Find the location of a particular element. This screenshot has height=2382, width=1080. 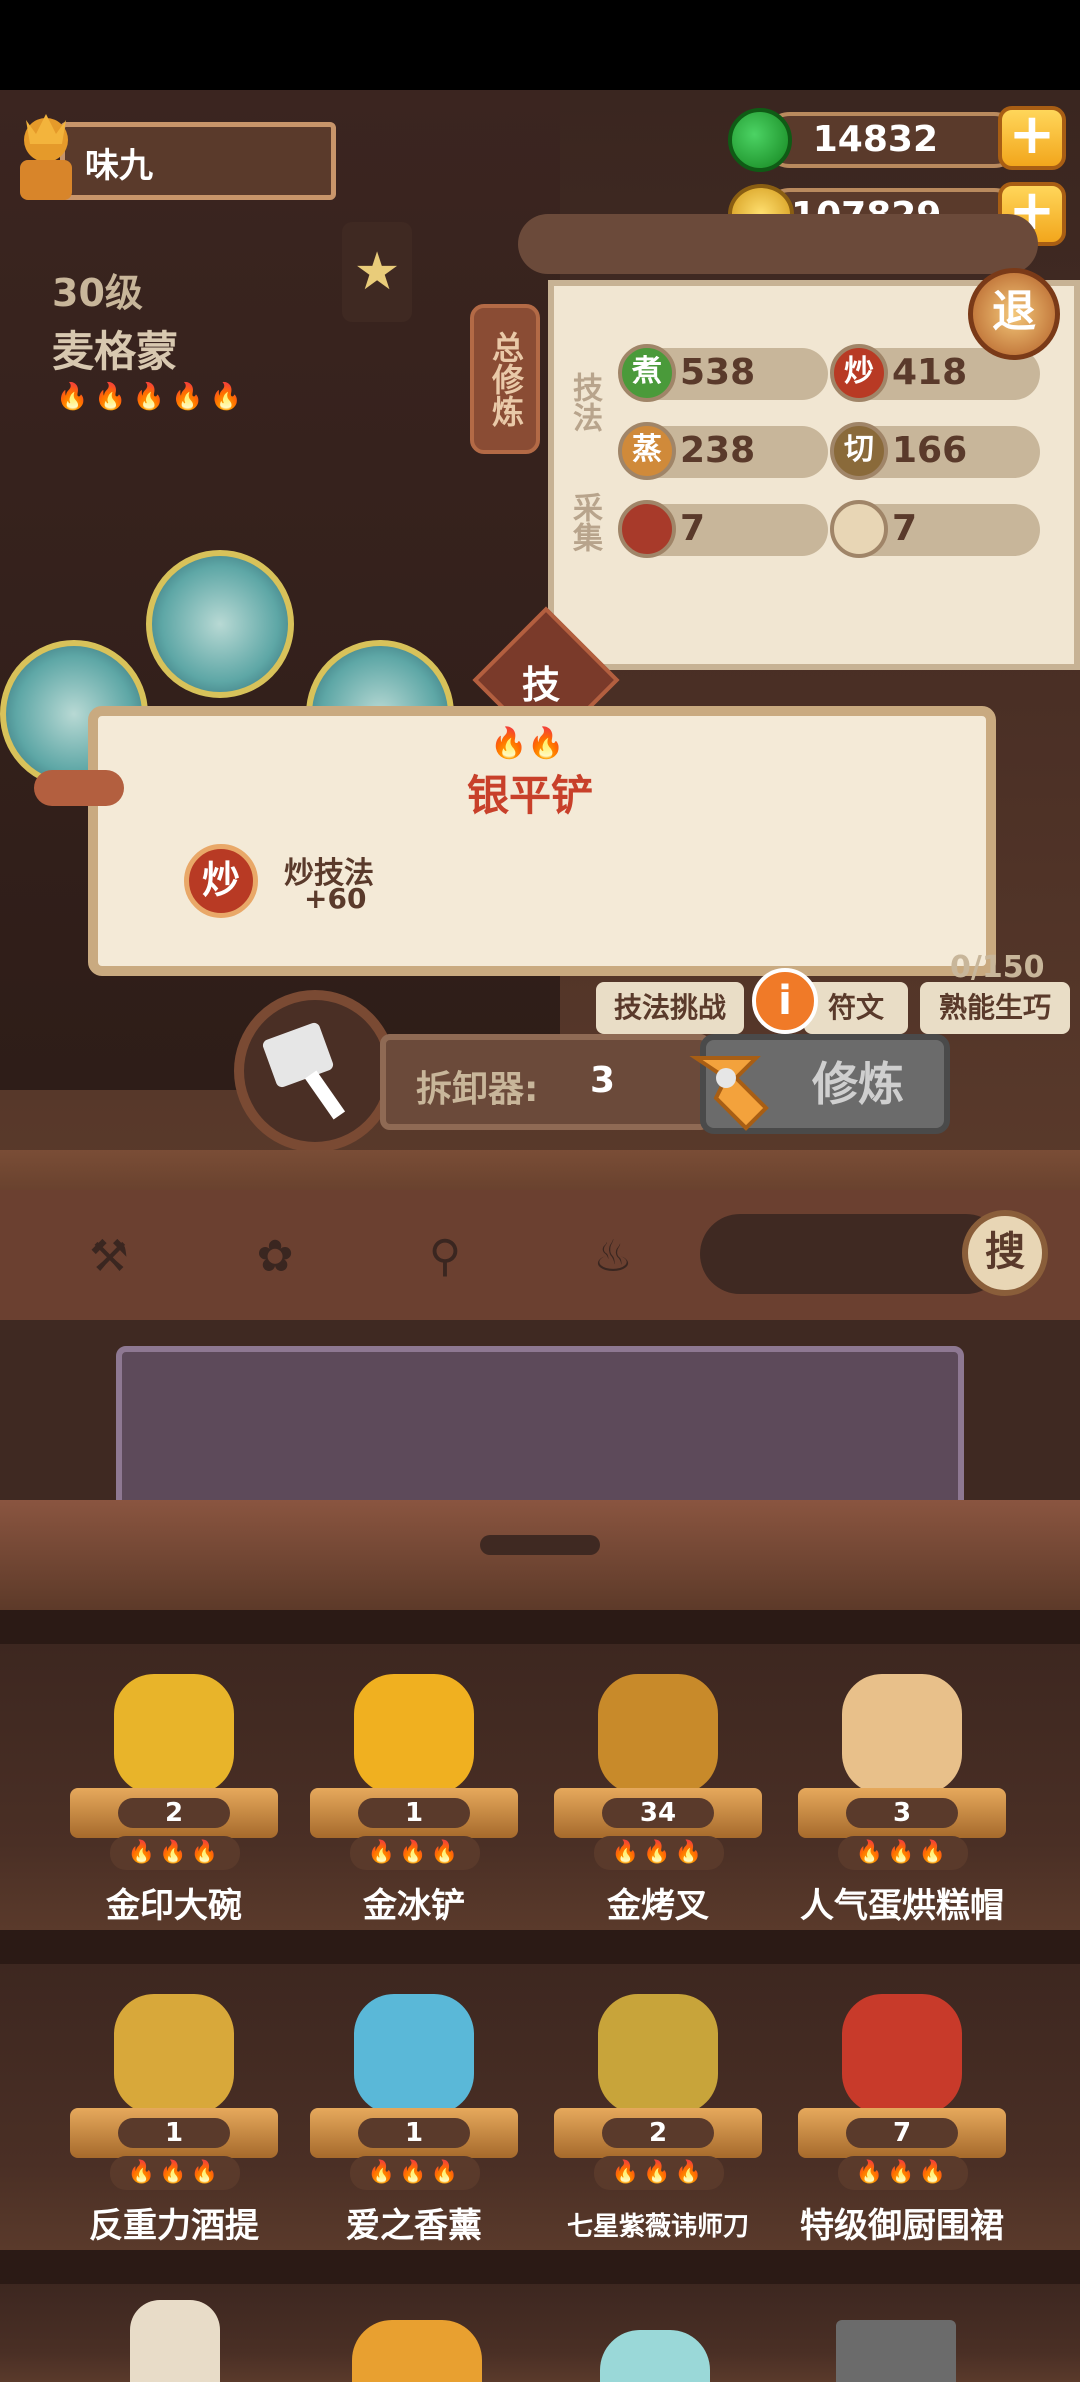

exit-button: 退 is located at coordinates (1014, 314).